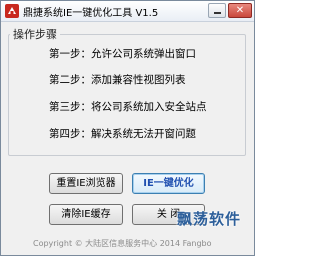  Describe the element at coordinates (122, 54) in the screenshot. I see `step-1-label: 第一步：允许公司系统弹出窗口` at that location.